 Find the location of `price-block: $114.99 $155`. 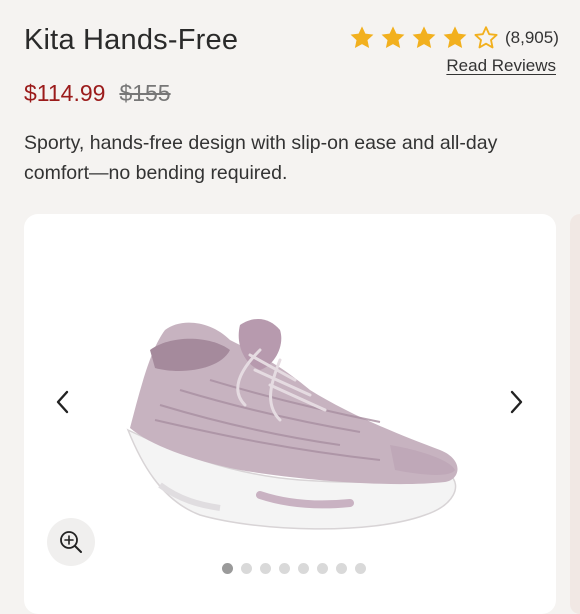

price-block: $114.99 $155 is located at coordinates (97, 93).